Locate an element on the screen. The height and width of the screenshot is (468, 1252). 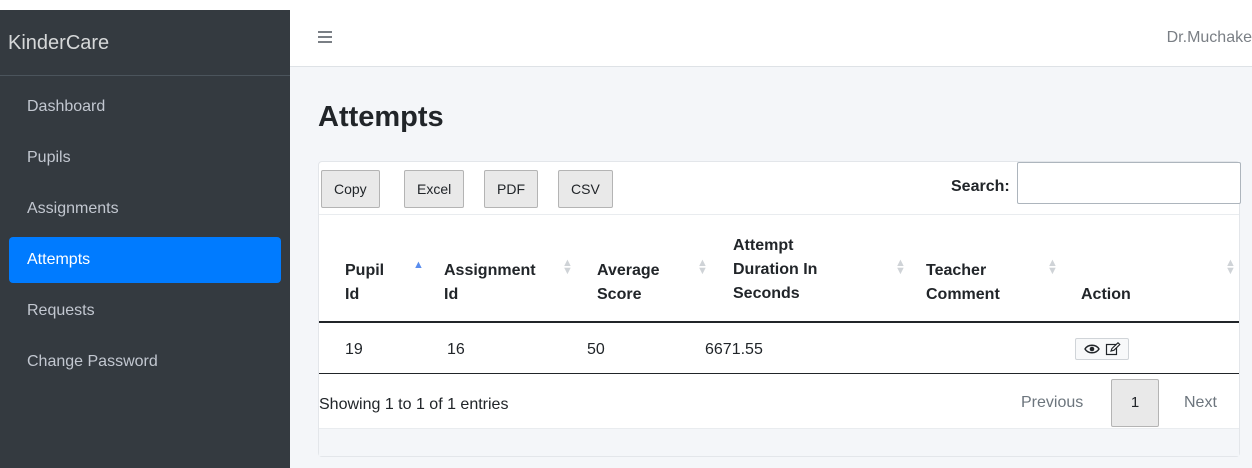
user-name: Dr.Muchake is located at coordinates (1209, 38).